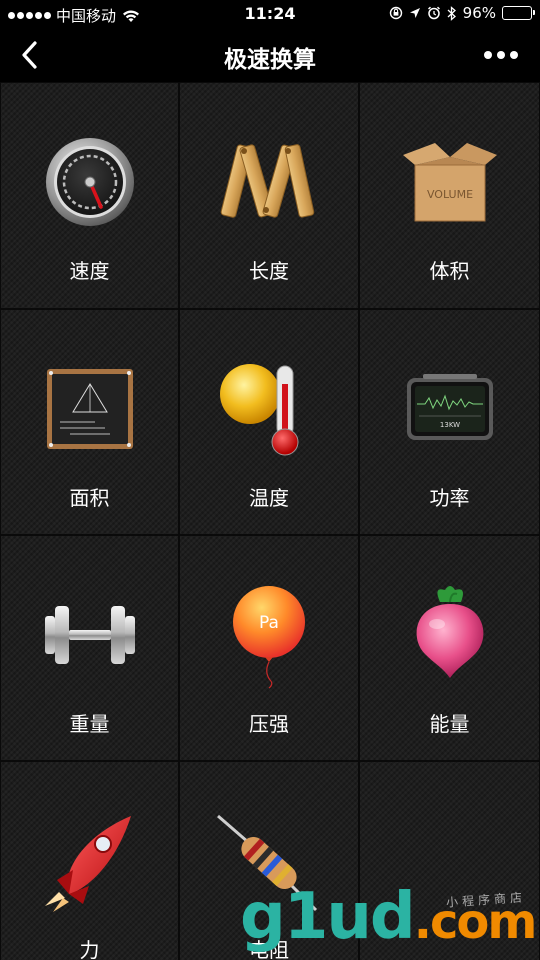  I want to click on grid-item-label: 能量, so click(449, 724).